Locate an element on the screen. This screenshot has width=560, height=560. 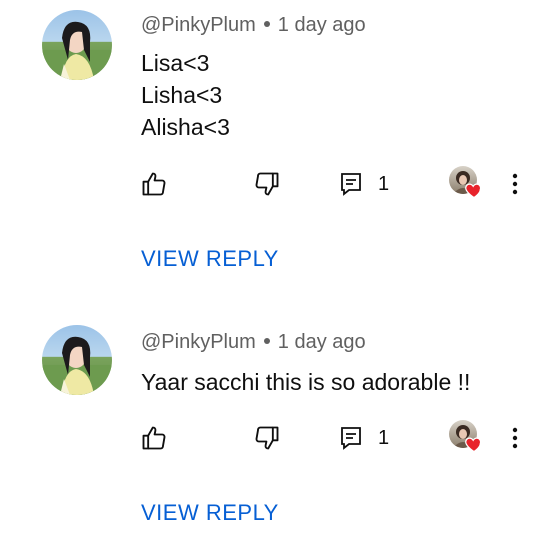
comment-line: Yaar sacchi this is so adorable !! is located at coordinates (306, 382).